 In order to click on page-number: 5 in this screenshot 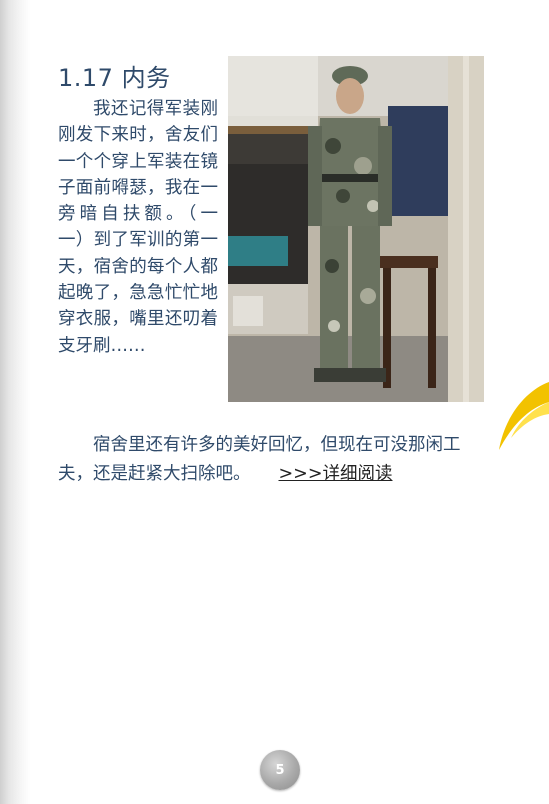, I will do `click(280, 770)`.